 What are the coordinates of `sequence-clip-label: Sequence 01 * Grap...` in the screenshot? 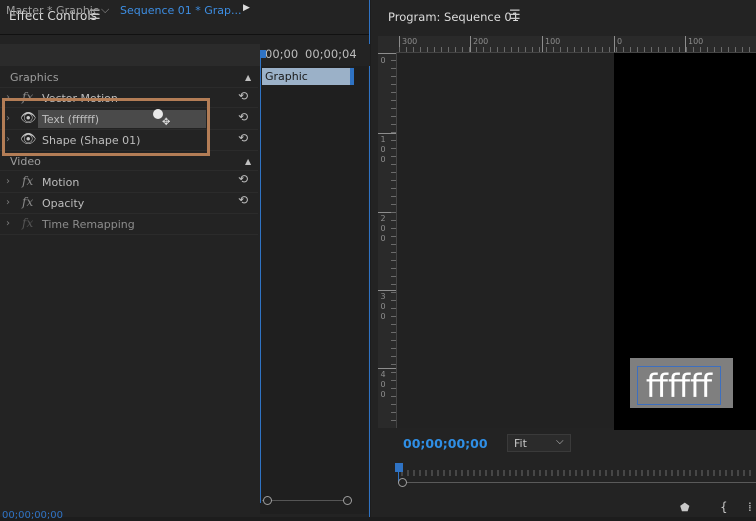 It's located at (181, 10).